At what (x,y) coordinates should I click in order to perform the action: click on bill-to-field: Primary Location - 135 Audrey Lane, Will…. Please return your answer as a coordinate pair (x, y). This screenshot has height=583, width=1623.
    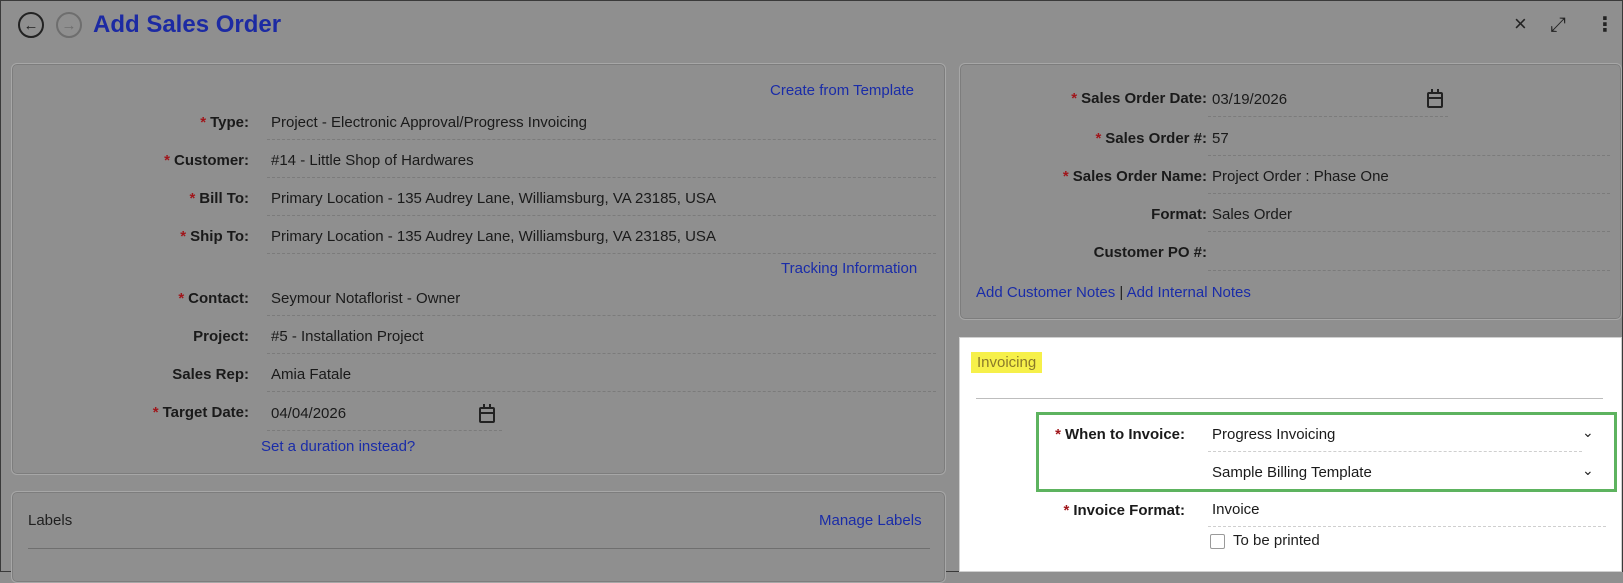
    Looking at the image, I should click on (601, 203).